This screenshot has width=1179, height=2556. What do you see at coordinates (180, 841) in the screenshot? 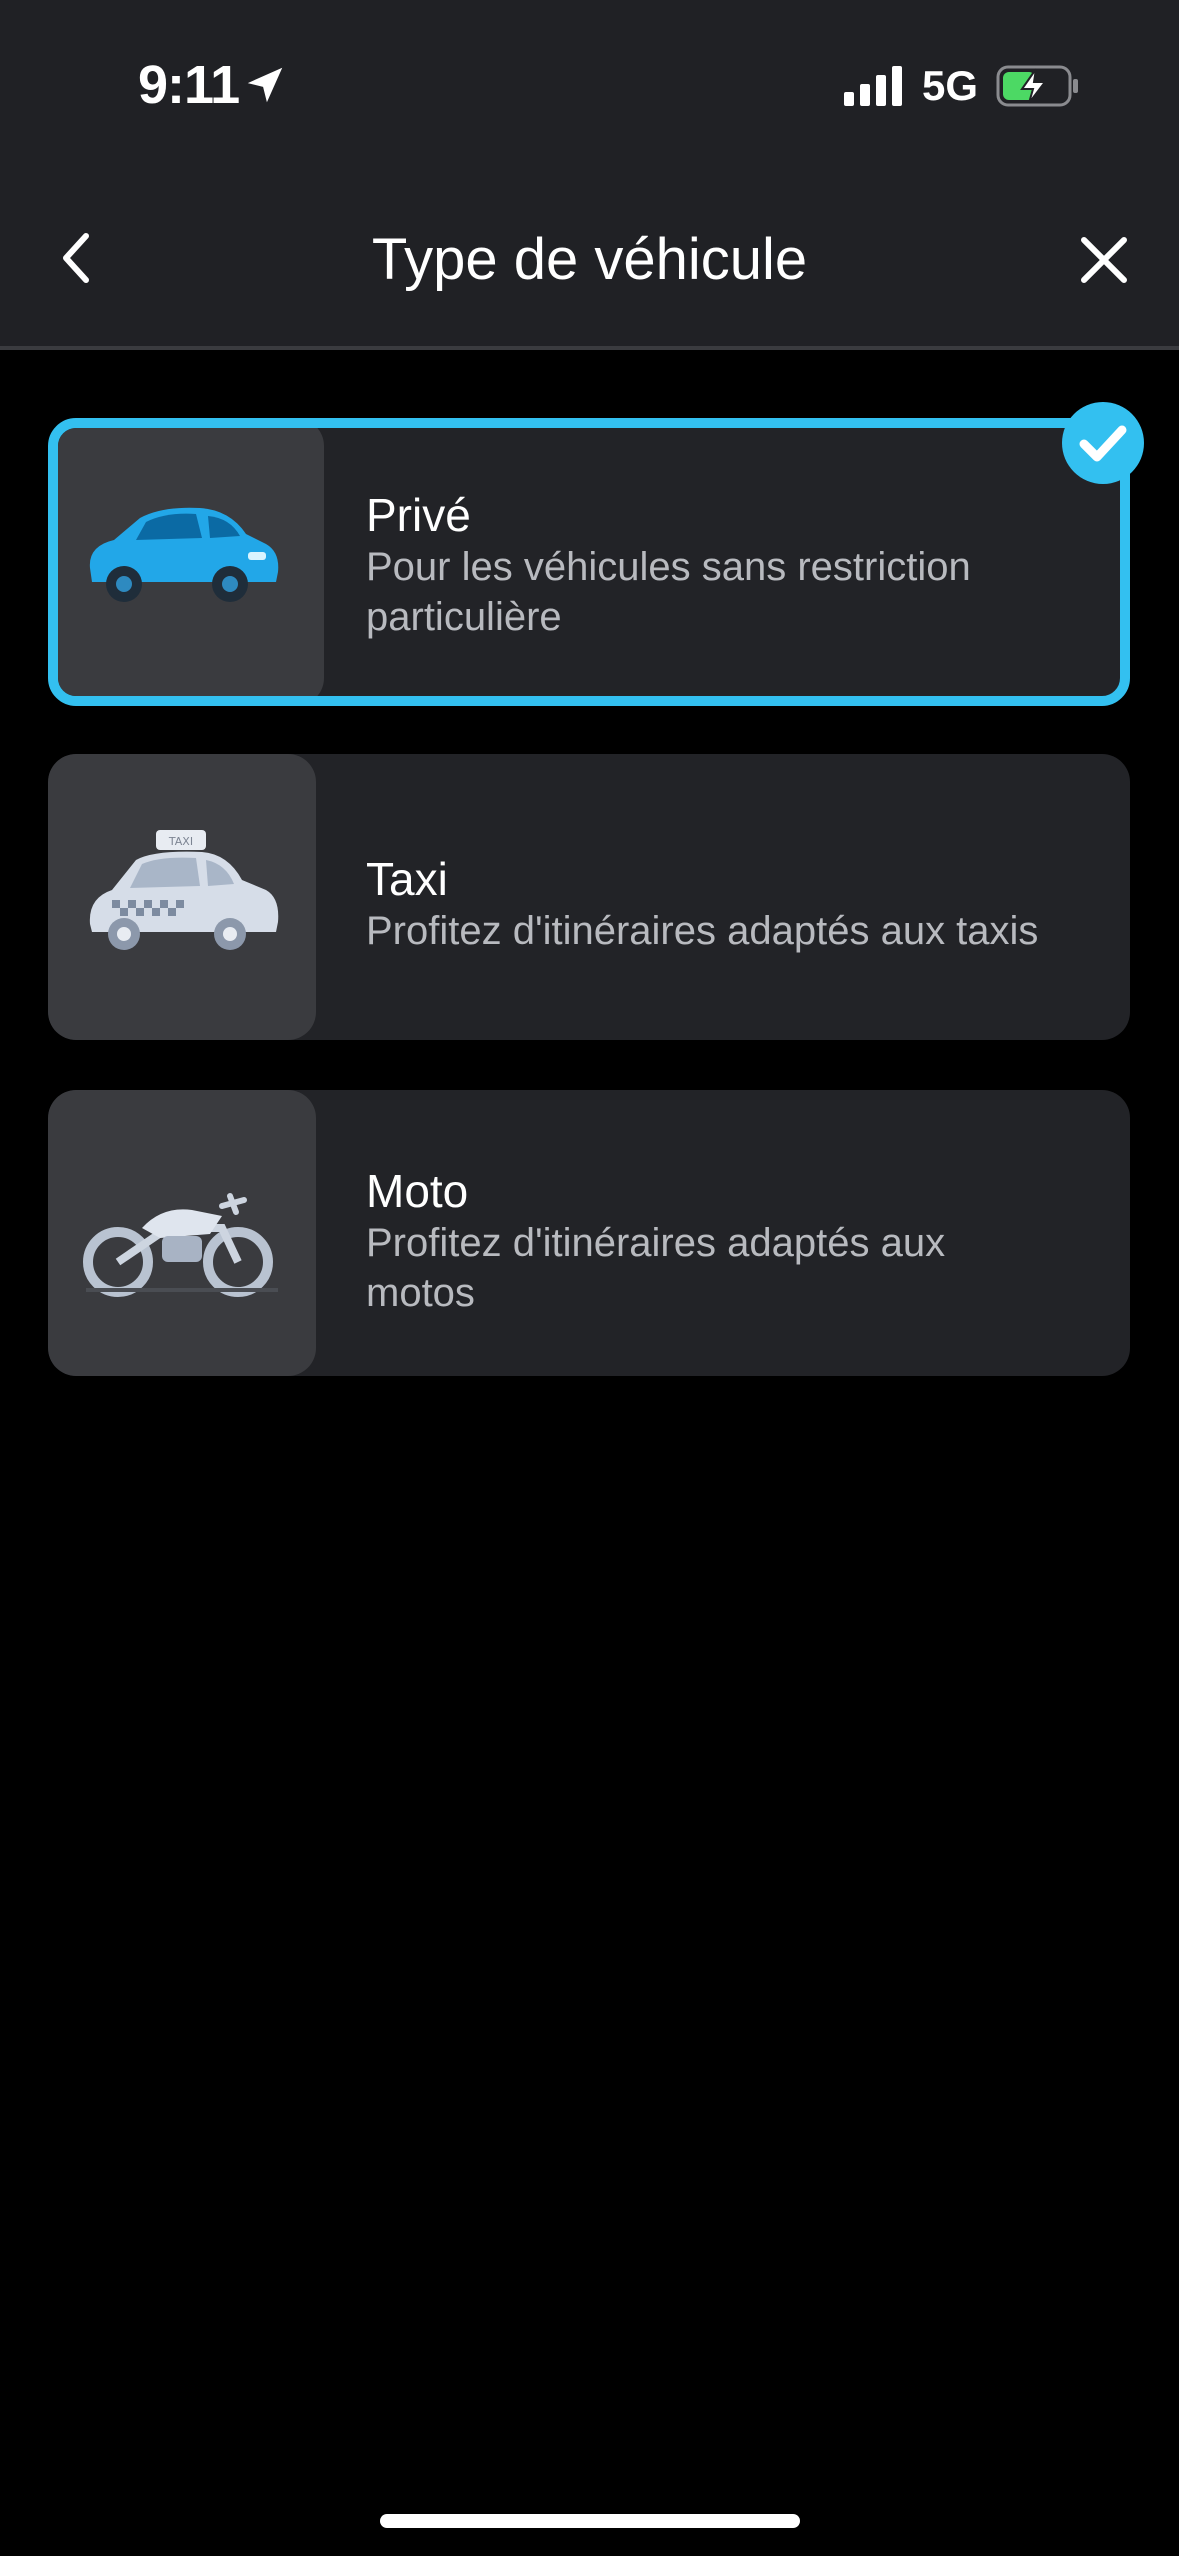
I see `svg-text: TAXI` at bounding box center [180, 841].